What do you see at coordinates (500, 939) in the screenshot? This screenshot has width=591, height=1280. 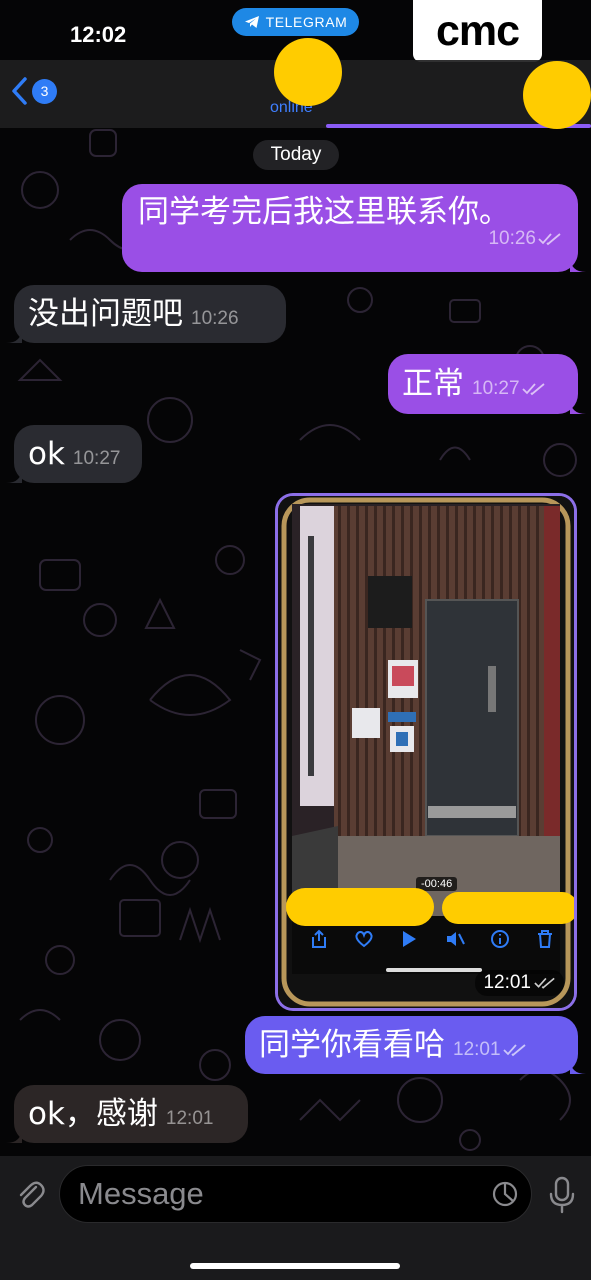 I see `info-icon` at bounding box center [500, 939].